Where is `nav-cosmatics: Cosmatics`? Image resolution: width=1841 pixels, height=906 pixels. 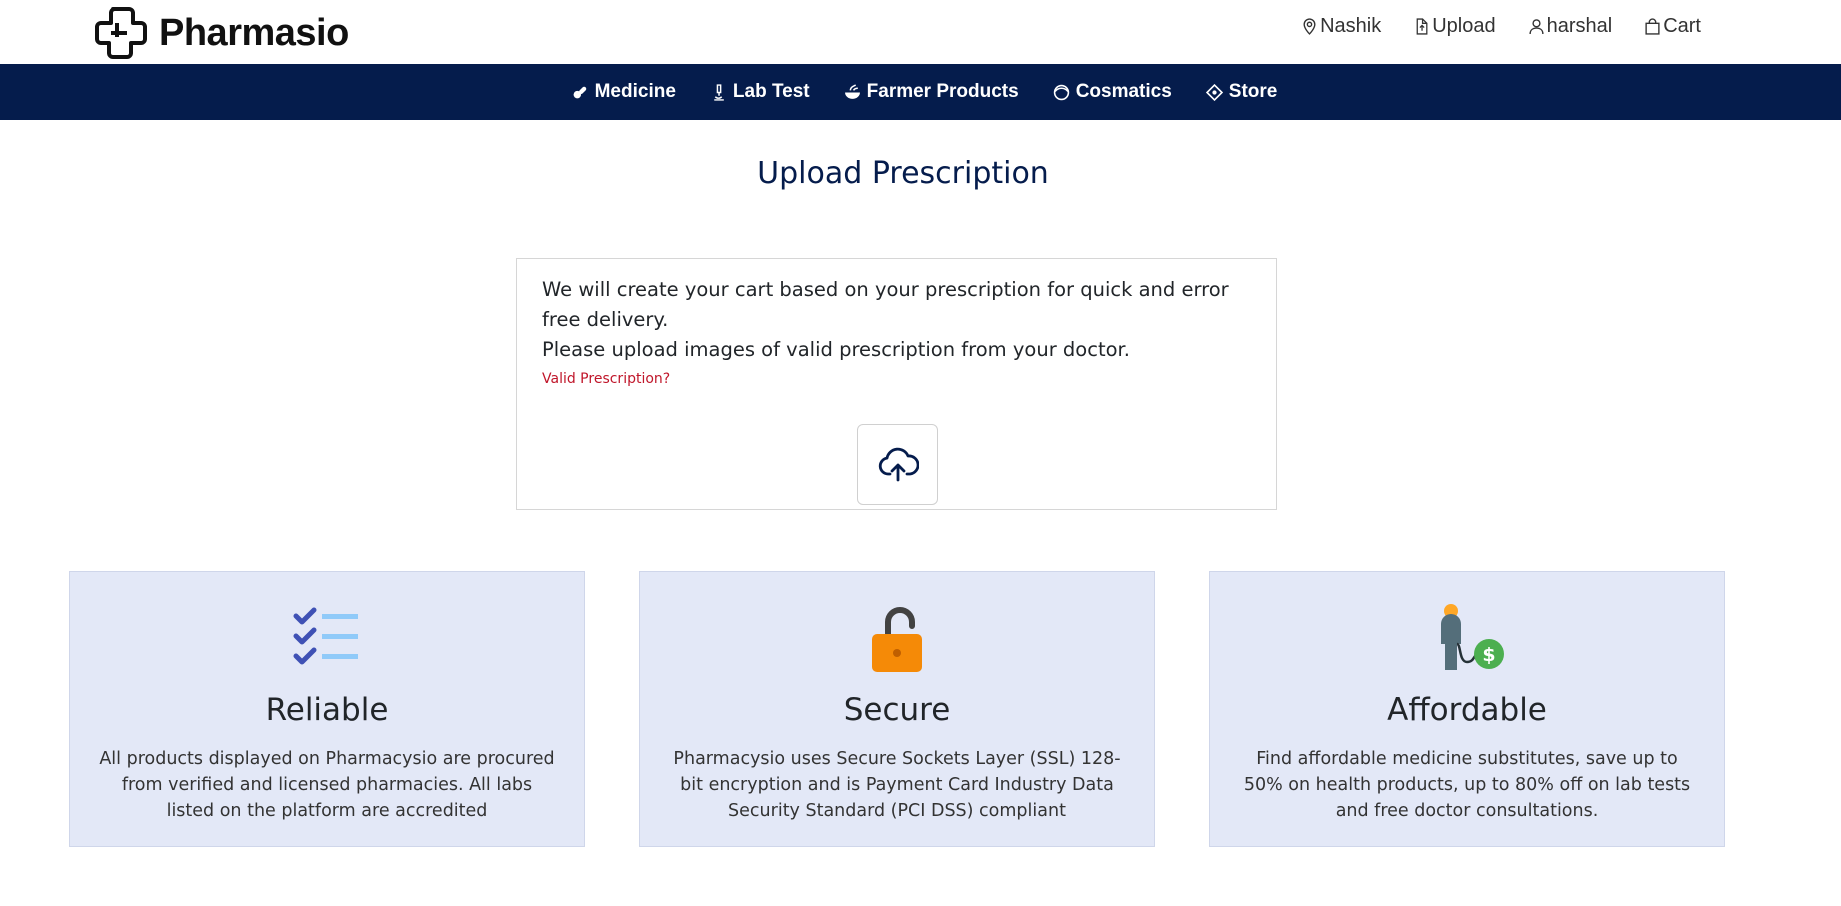
nav-cosmatics: Cosmatics is located at coordinates (1112, 92).